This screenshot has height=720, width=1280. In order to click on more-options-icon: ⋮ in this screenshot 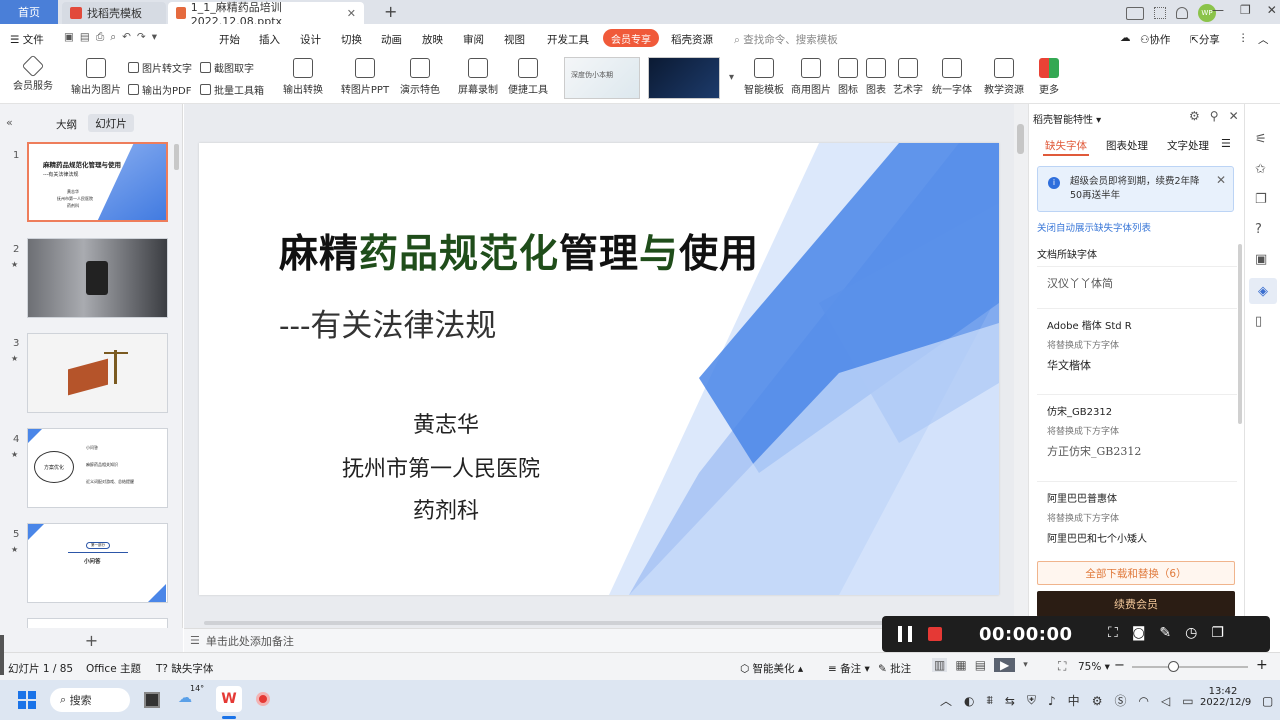, I will do `click(1243, 38)`.